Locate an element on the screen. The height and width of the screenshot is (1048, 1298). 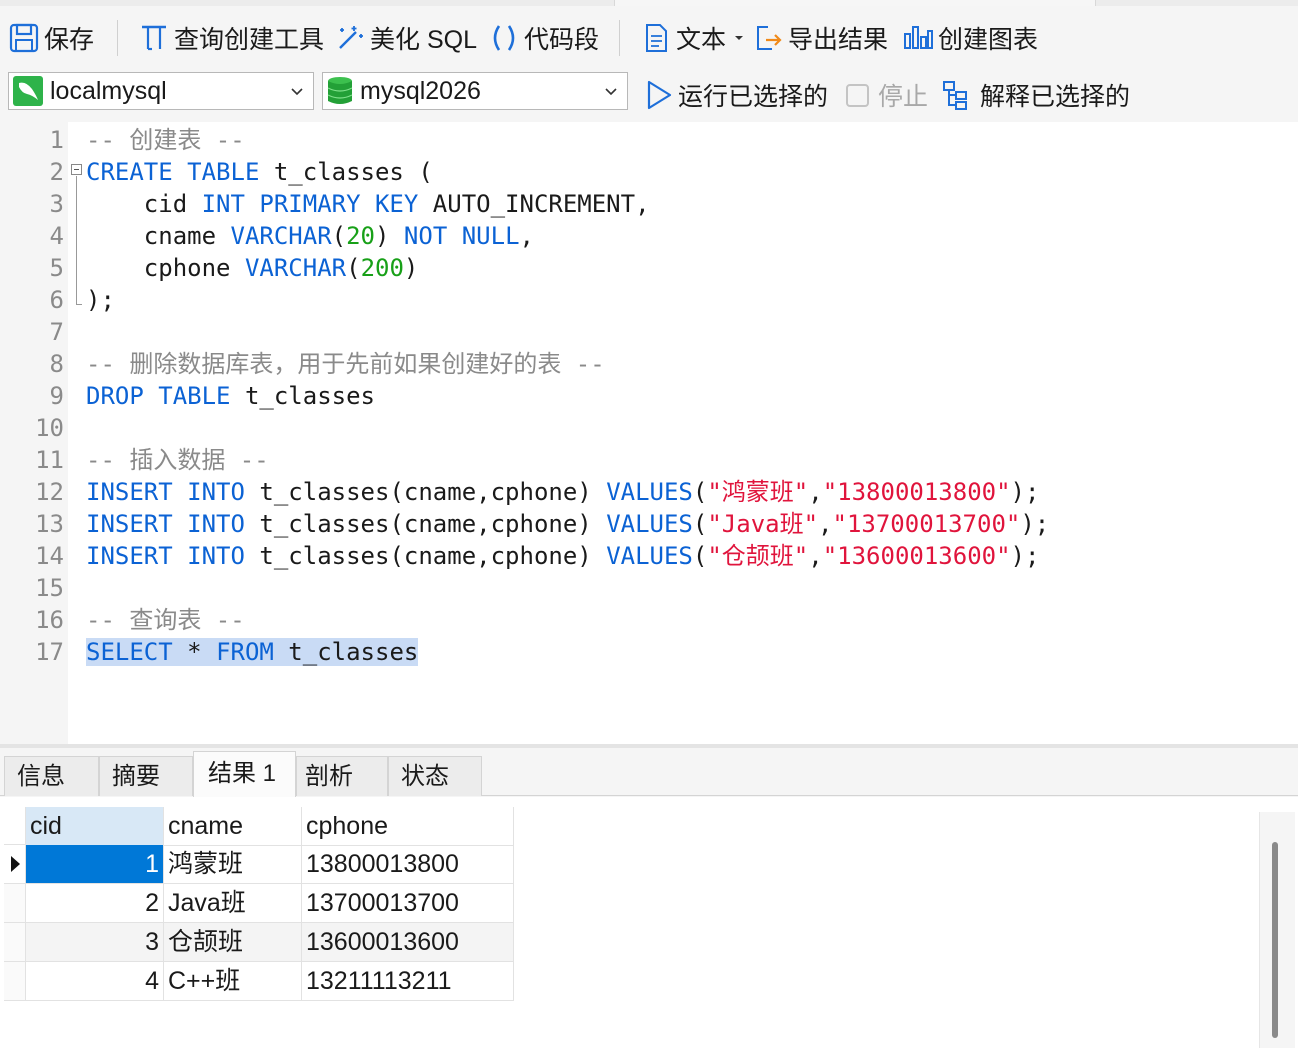
sql-string: "13700013700" is located at coordinates (926, 524).